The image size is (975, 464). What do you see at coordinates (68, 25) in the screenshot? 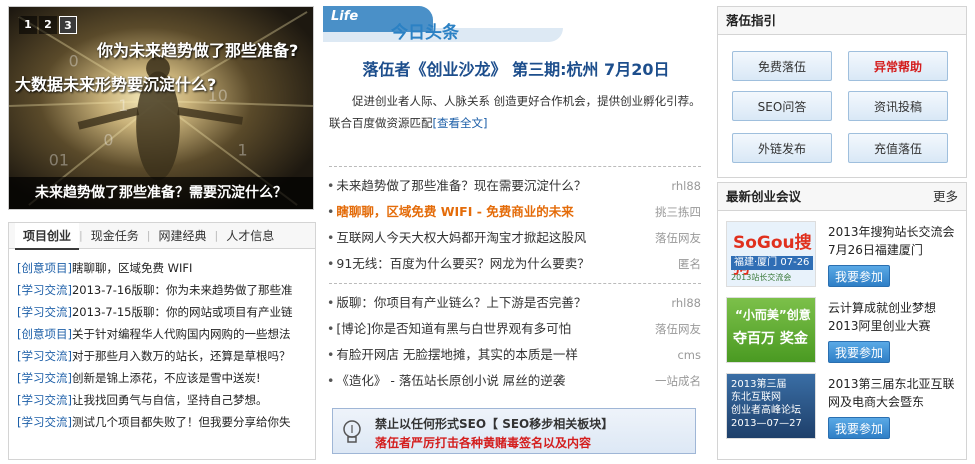
I see `slide-tab-3: 3` at bounding box center [68, 25].